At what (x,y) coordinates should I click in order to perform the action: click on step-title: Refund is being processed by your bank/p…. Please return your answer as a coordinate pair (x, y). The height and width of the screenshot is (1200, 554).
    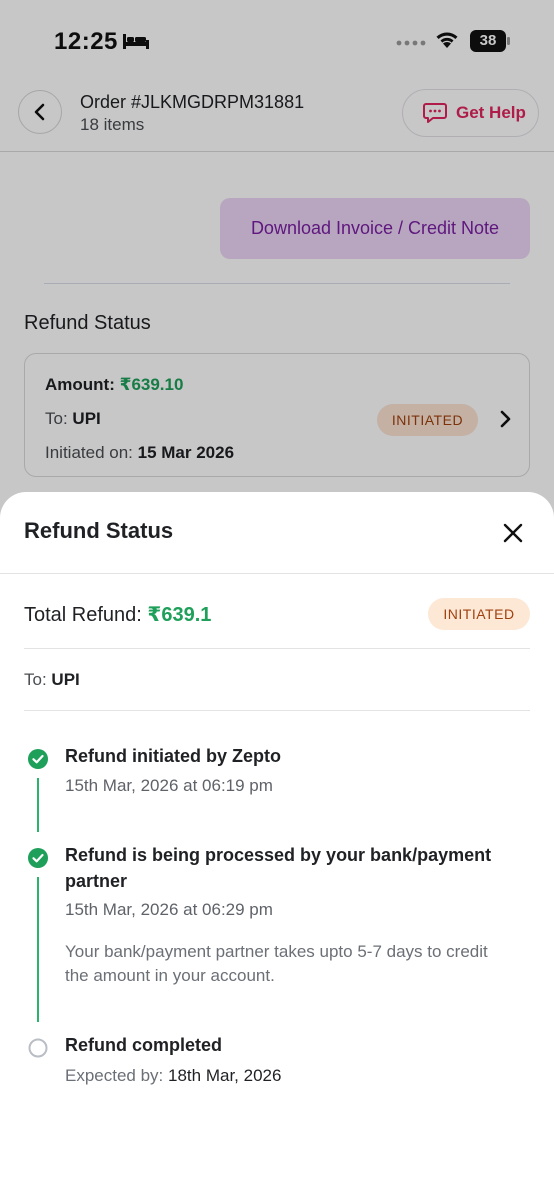
    Looking at the image, I should click on (278, 868).